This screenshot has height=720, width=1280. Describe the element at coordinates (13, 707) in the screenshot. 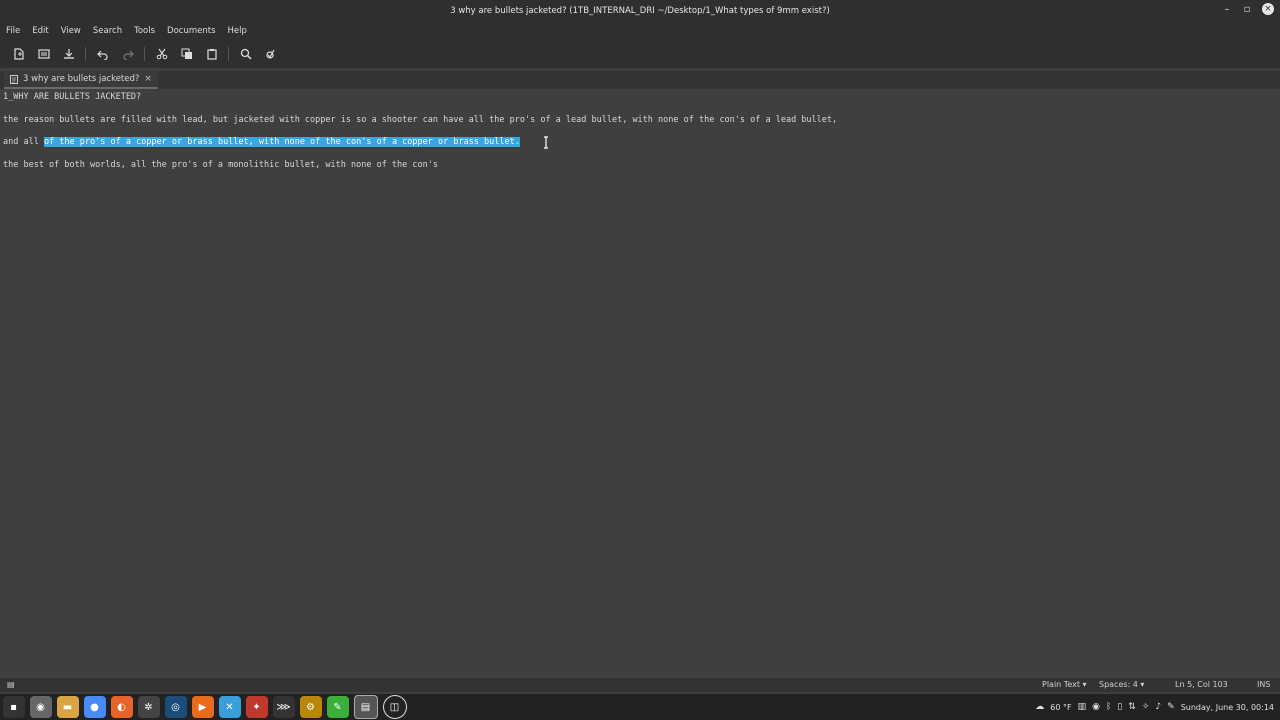

I see `menu-icon: ▪` at that location.